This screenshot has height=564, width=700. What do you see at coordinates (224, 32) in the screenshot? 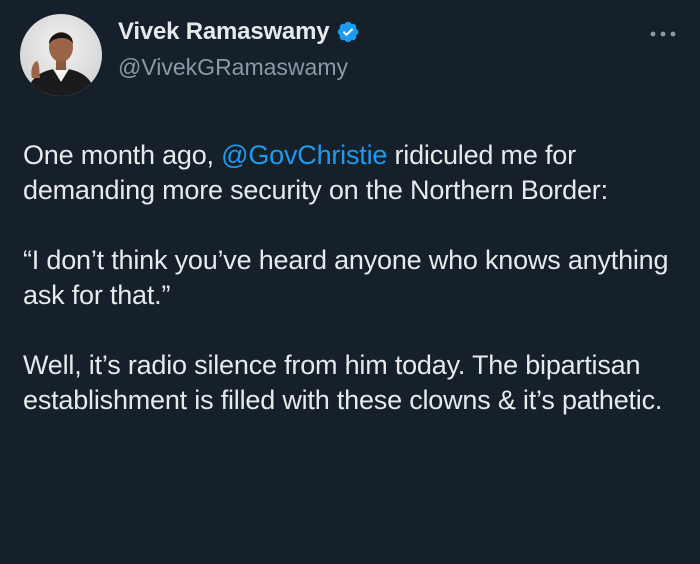
I see `author-display-name: Vivek Ramaswamy` at bounding box center [224, 32].